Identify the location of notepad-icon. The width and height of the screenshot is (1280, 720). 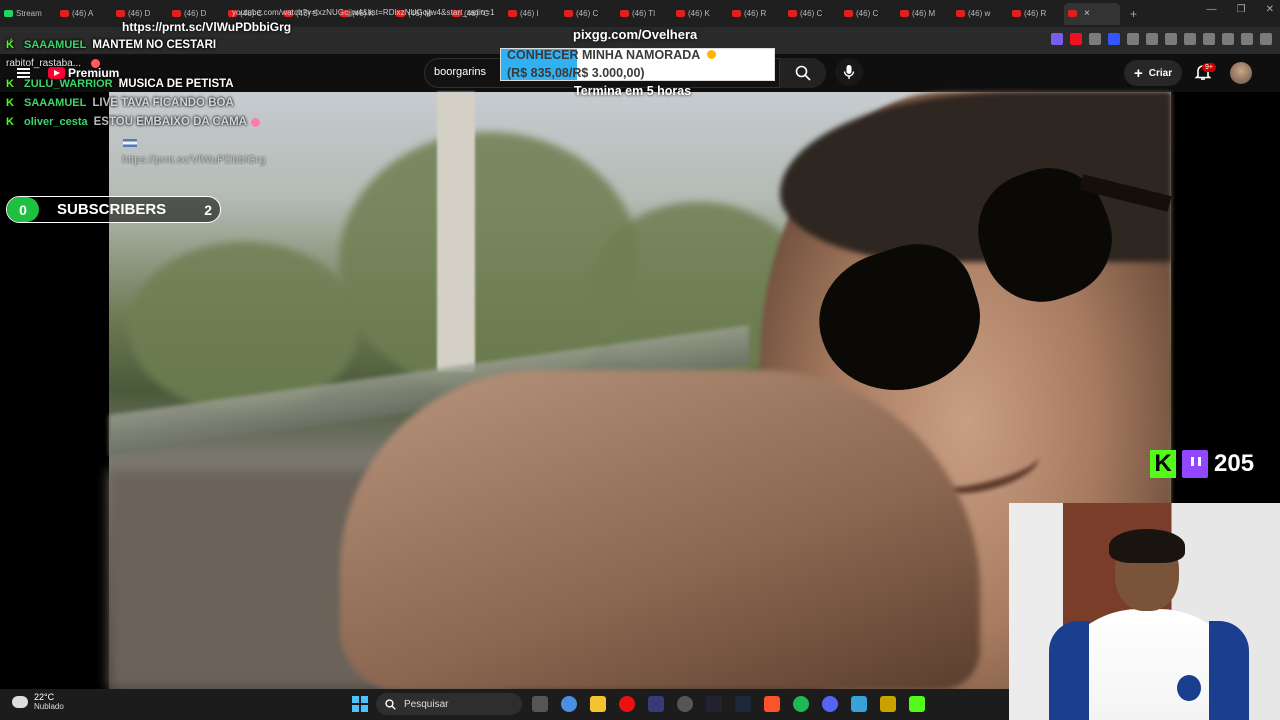
(859, 704).